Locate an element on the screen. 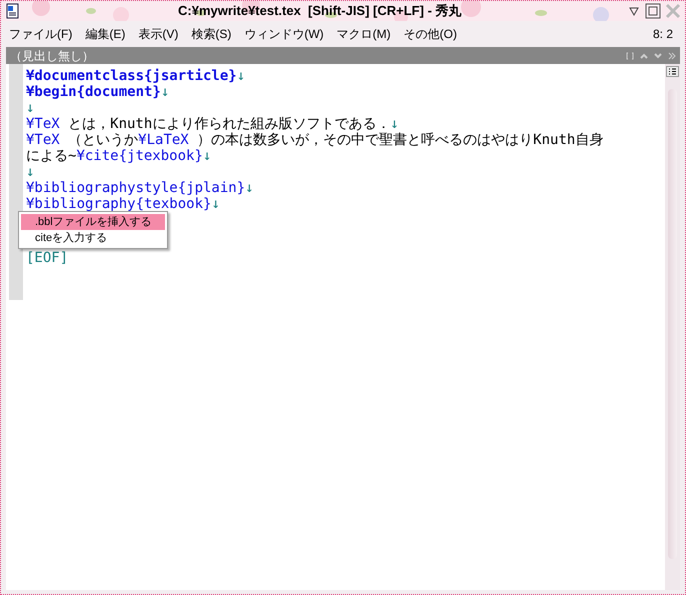 This screenshot has width=686, height=595. command-text: ¥documentclass{jsarticle} is located at coordinates (131, 76).